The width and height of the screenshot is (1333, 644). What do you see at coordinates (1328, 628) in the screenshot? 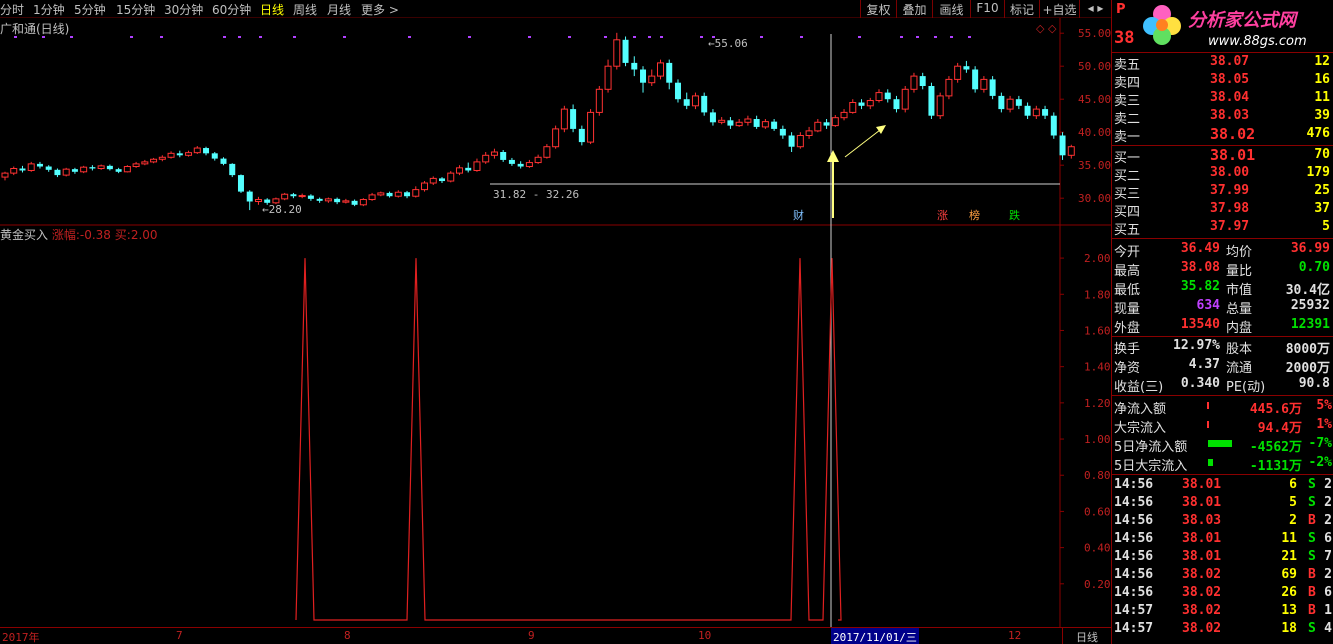
I see `tick-count: 4` at bounding box center [1328, 628].